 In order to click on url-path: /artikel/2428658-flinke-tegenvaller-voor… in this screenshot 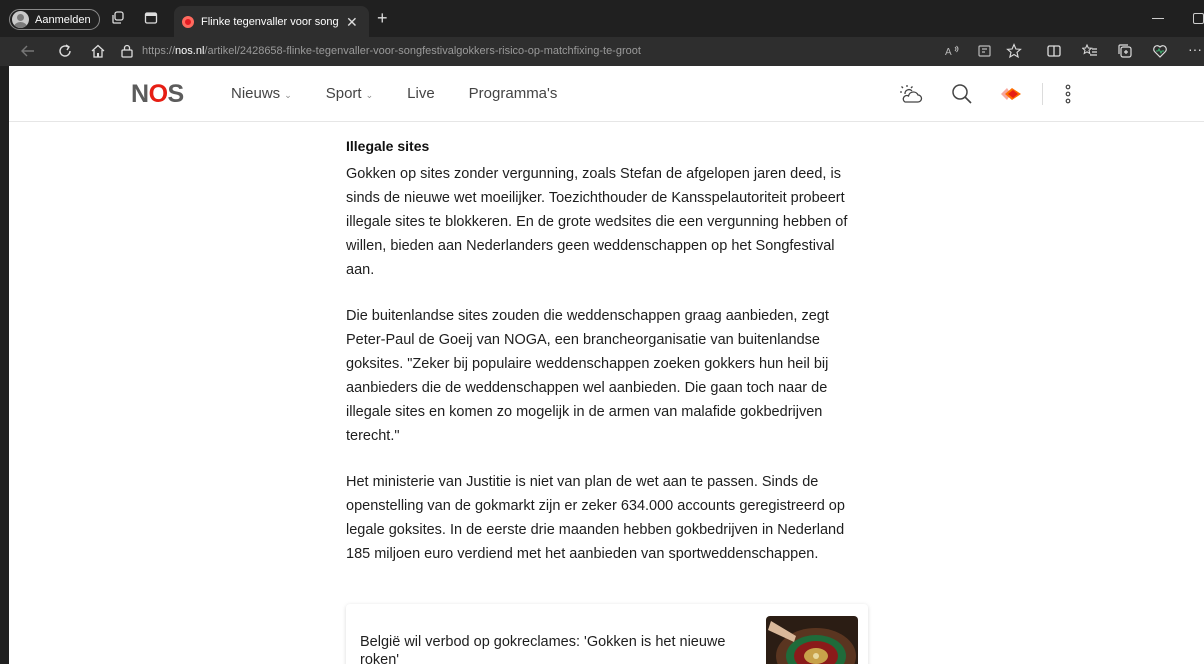, I will do `click(422, 51)`.